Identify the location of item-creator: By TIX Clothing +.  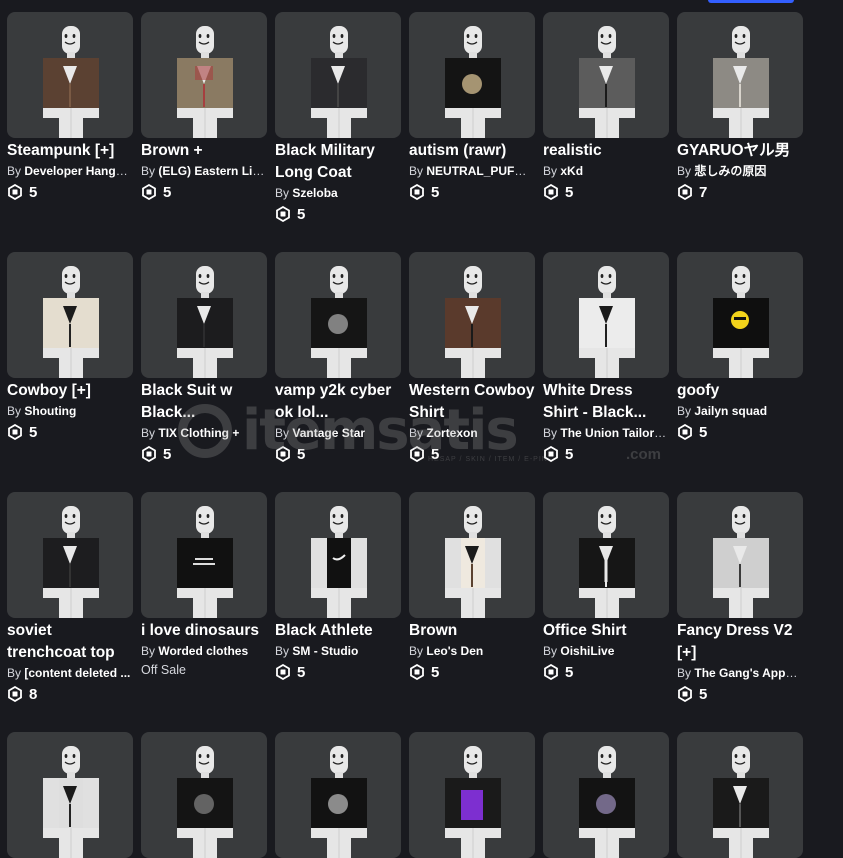
(203, 433).